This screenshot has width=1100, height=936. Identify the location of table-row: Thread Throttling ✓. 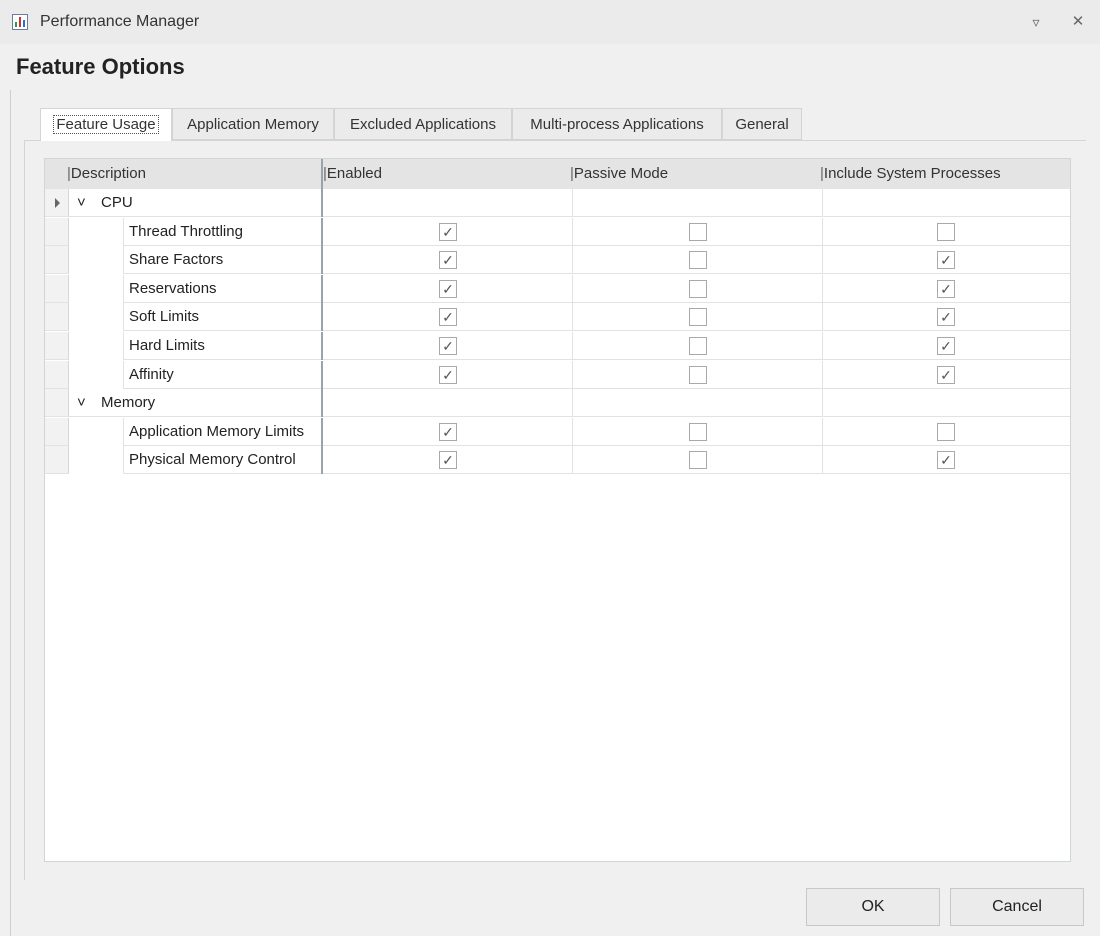
(557, 231).